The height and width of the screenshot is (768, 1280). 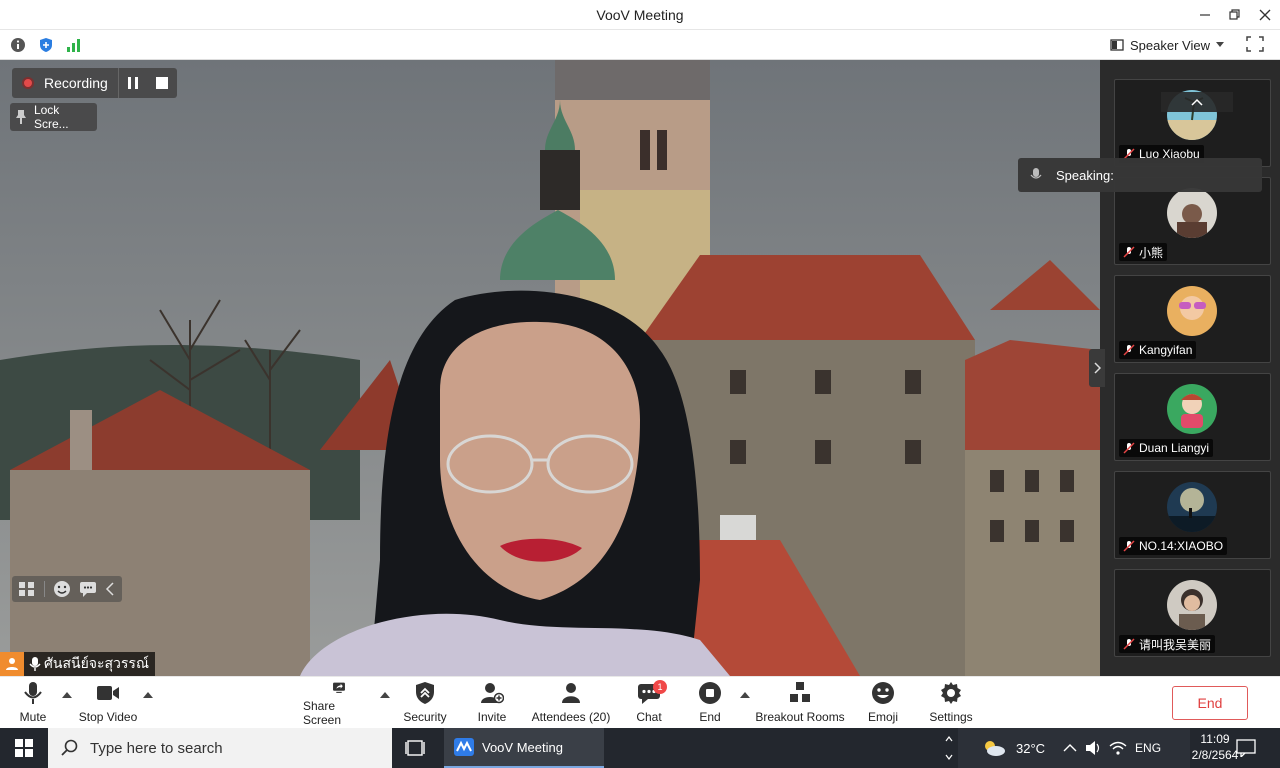 What do you see at coordinates (1148, 748) in the screenshot?
I see `language-indicator: ENG` at bounding box center [1148, 748].